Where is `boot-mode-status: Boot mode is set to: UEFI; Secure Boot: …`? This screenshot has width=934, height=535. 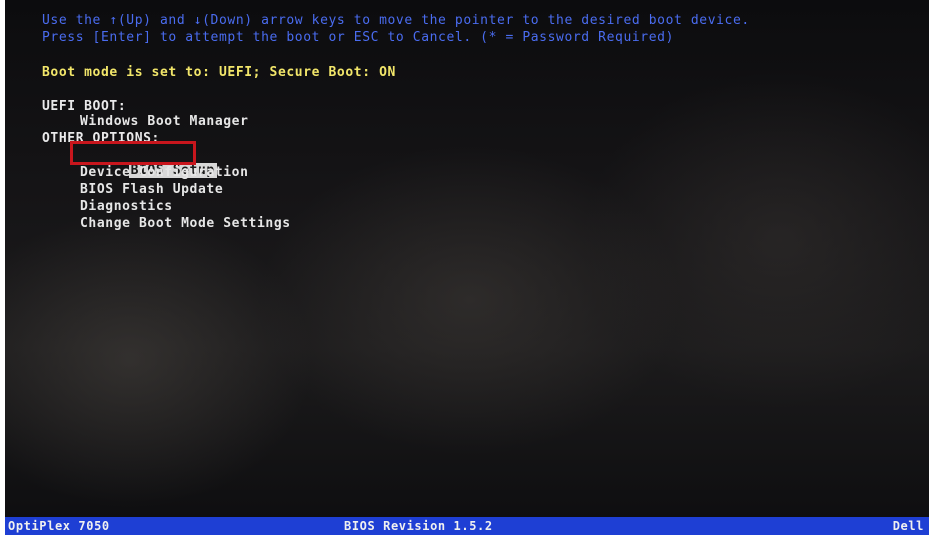
boot-mode-status: Boot mode is set to: UEFI; Secure Boot: … is located at coordinates (219, 72).